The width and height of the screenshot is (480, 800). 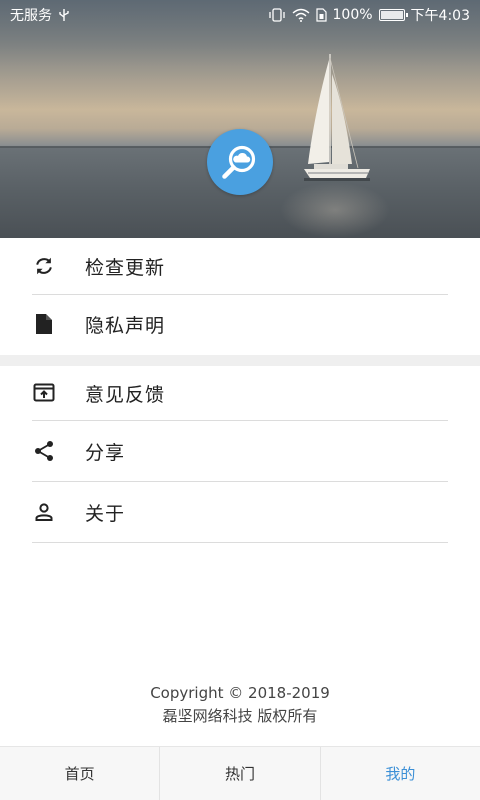 I want to click on wifi-icon, so click(x=301, y=15).